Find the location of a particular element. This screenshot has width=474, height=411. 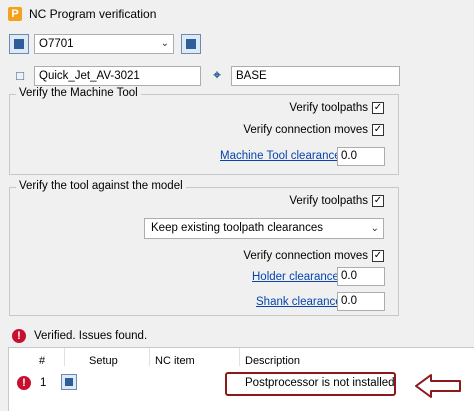

row-index: 1 is located at coordinates (43, 383).